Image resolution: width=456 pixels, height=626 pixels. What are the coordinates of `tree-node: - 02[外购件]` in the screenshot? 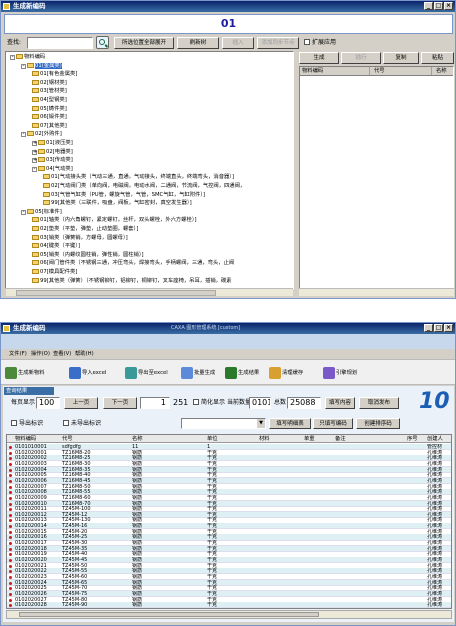 It's located at (41, 134).